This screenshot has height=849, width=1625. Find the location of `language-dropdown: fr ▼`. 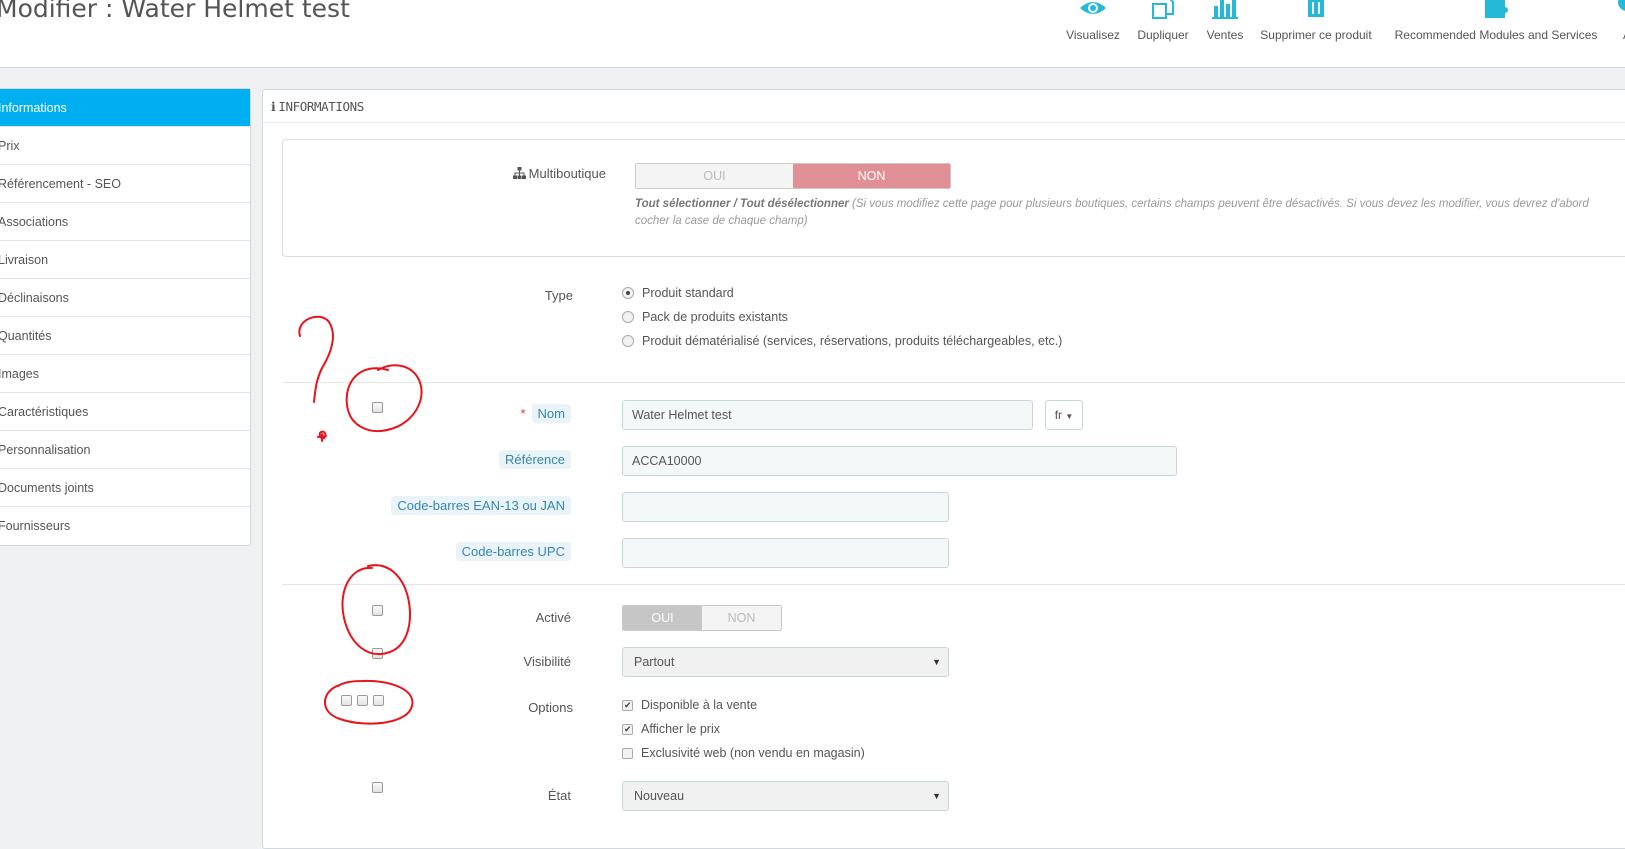

language-dropdown: fr ▼ is located at coordinates (1064, 415).